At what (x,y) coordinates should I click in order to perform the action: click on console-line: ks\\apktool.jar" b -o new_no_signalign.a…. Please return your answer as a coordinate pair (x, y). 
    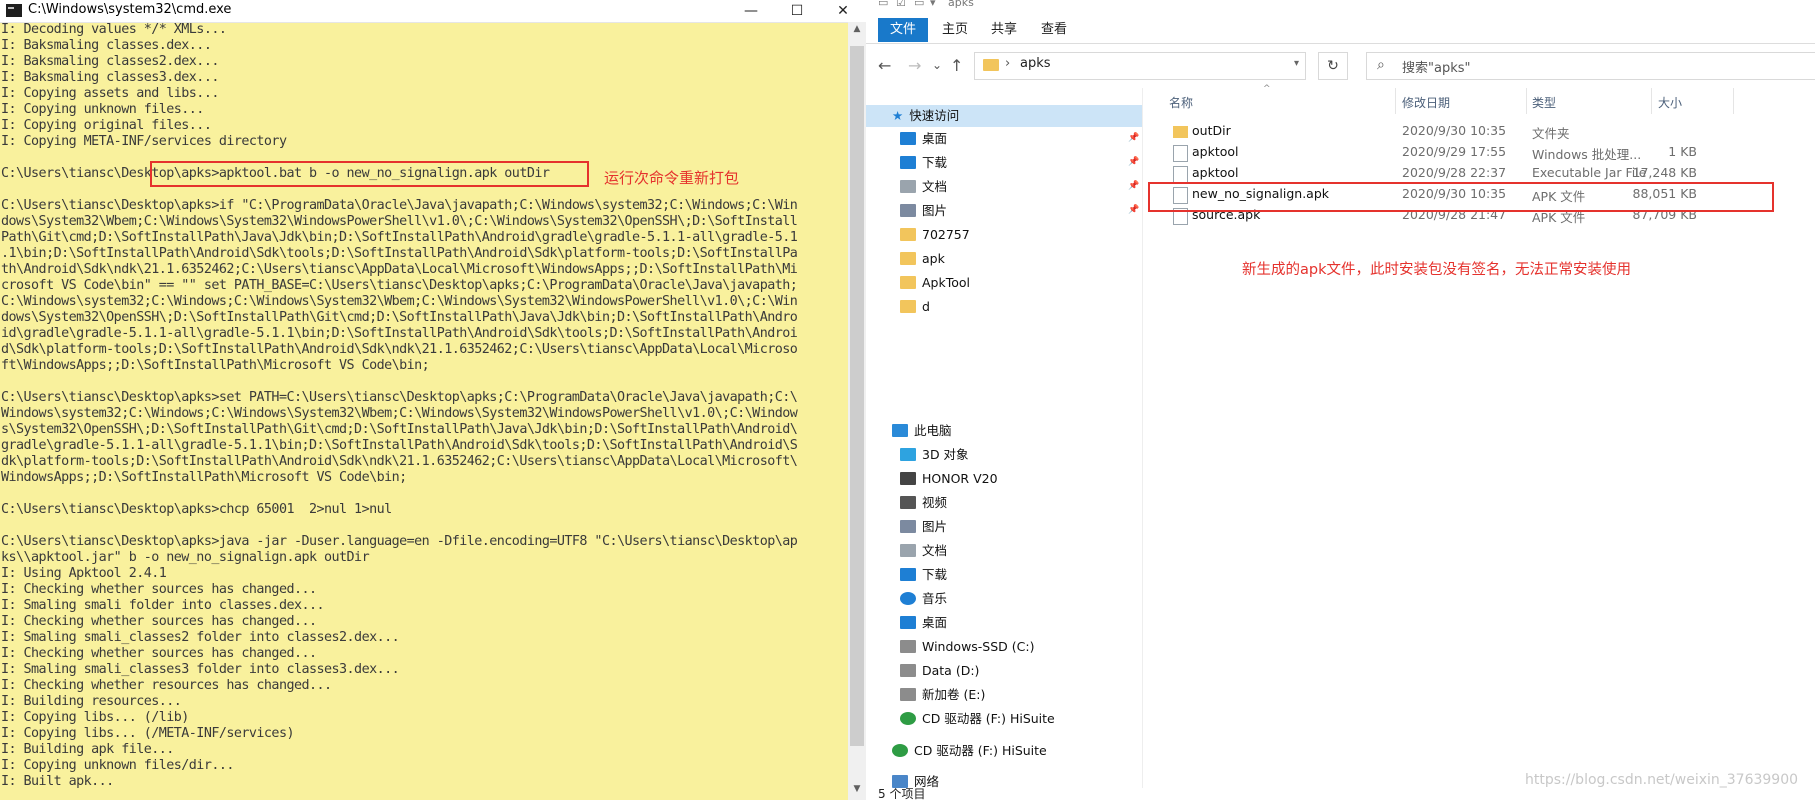
    Looking at the image, I should click on (185, 557).